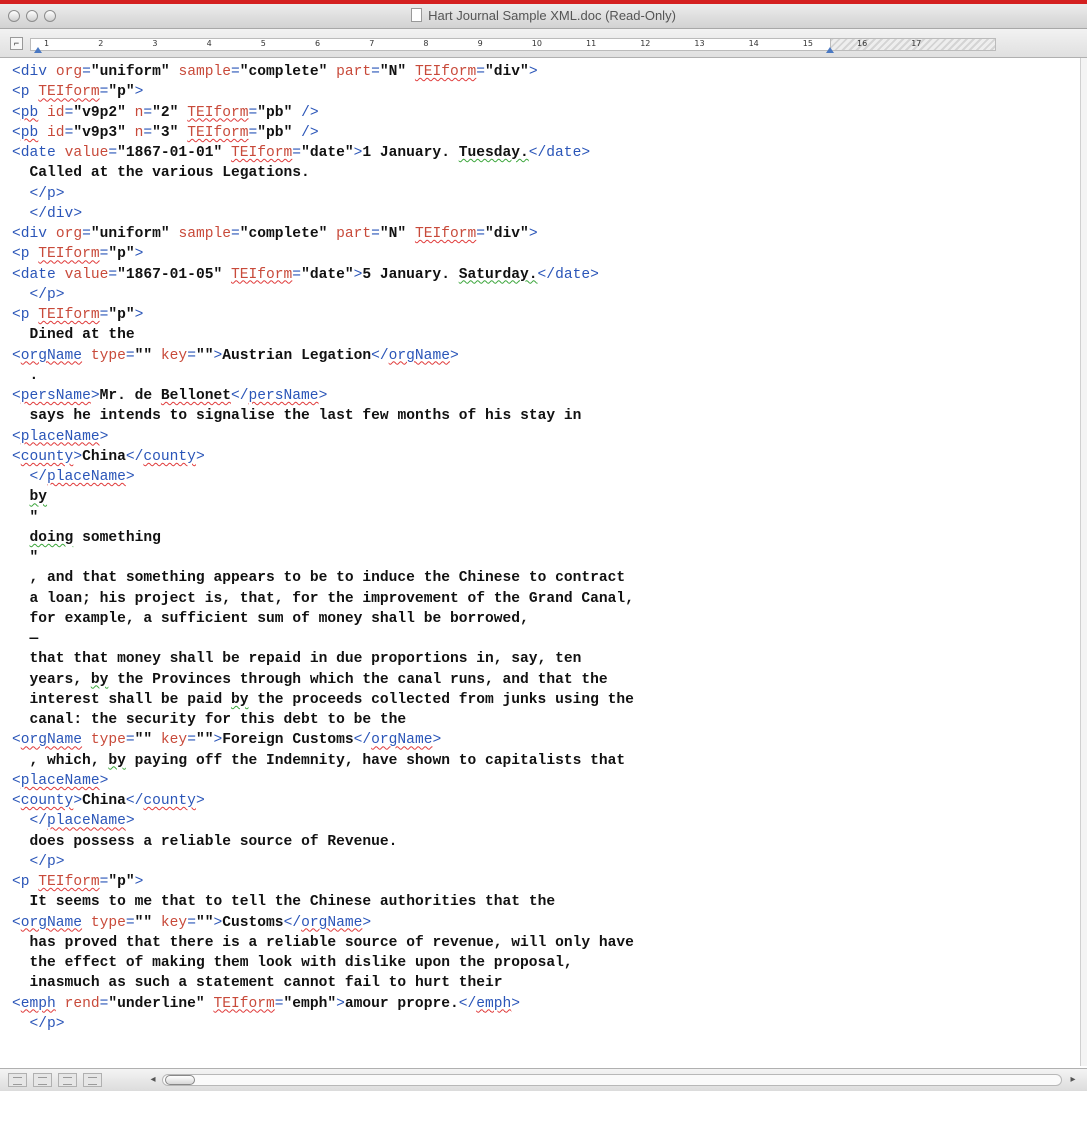  I want to click on scroll-left-arrow-icon: ◂, so click(153, 1079).